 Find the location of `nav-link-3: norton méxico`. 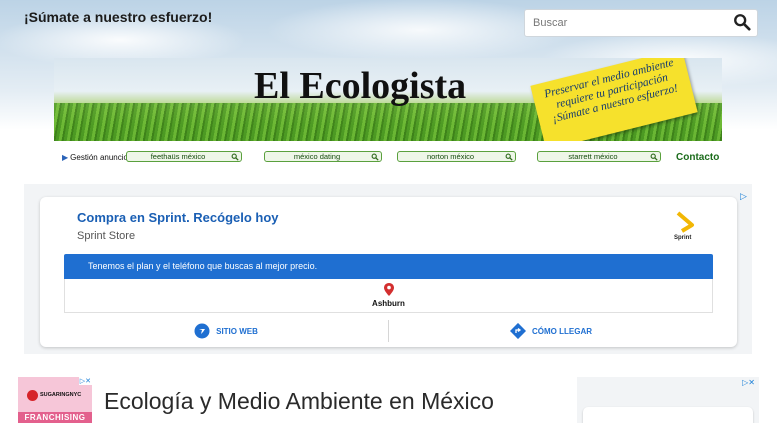

nav-link-3: norton méxico is located at coordinates (456, 156).